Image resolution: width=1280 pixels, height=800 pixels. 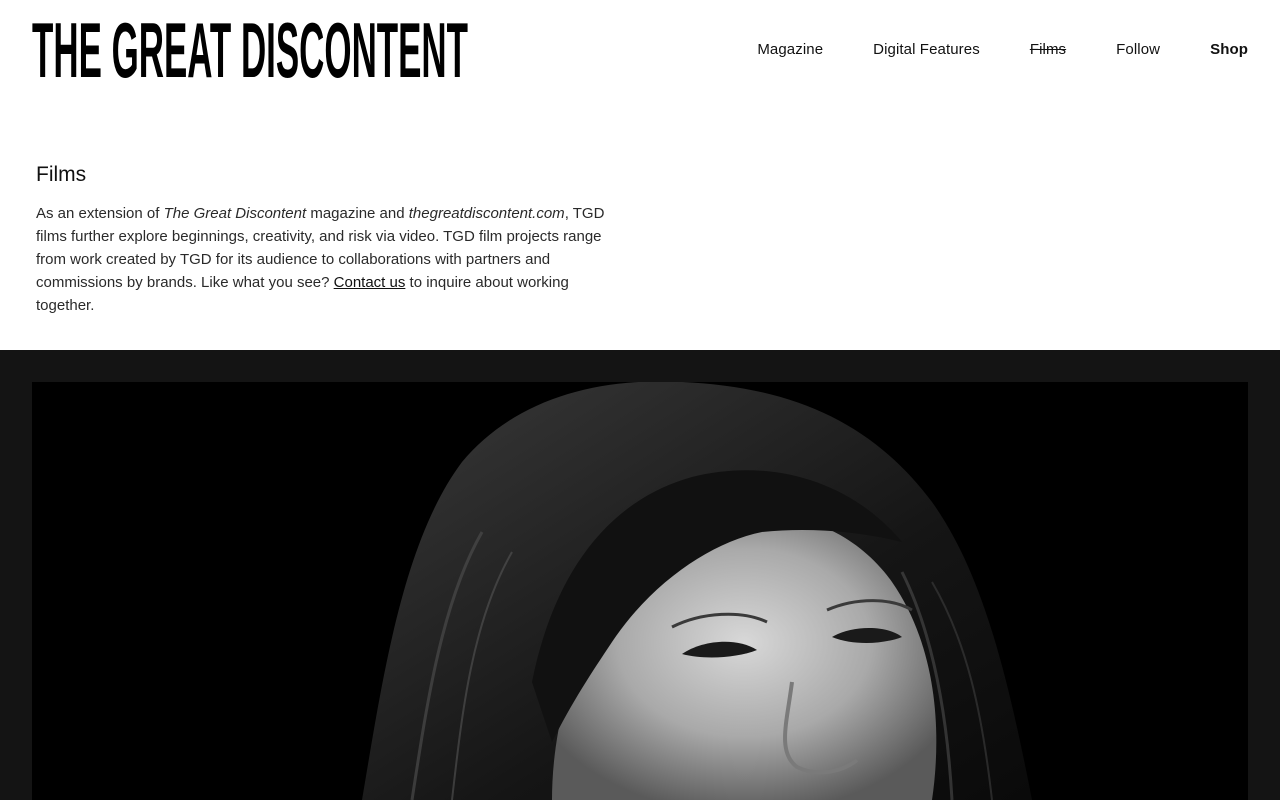 I want to click on nav-films: Films, so click(x=1048, y=50).